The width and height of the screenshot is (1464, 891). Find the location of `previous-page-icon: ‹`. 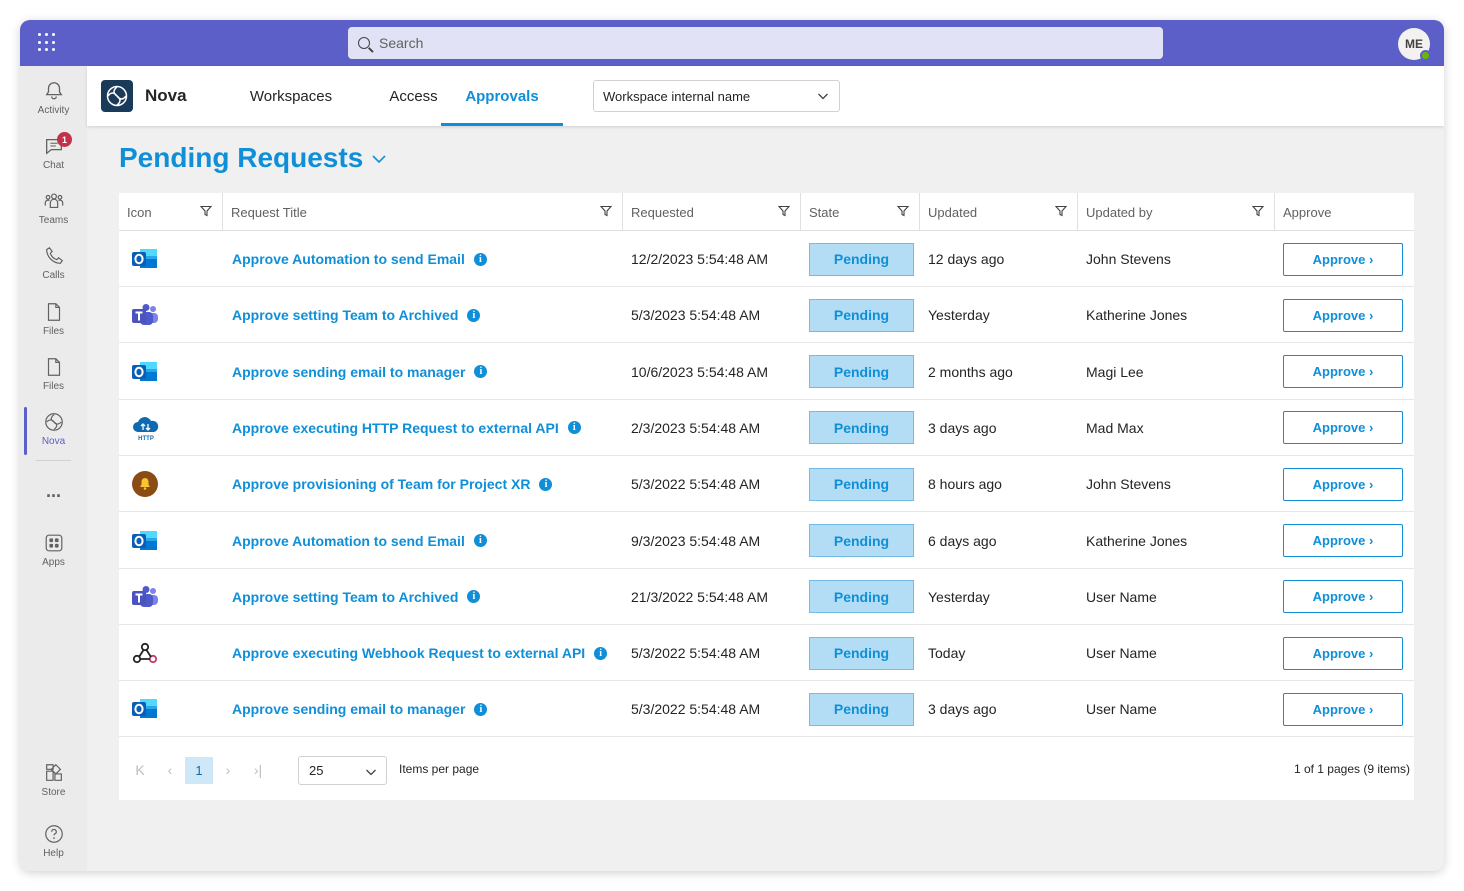

previous-page-icon: ‹ is located at coordinates (170, 770).